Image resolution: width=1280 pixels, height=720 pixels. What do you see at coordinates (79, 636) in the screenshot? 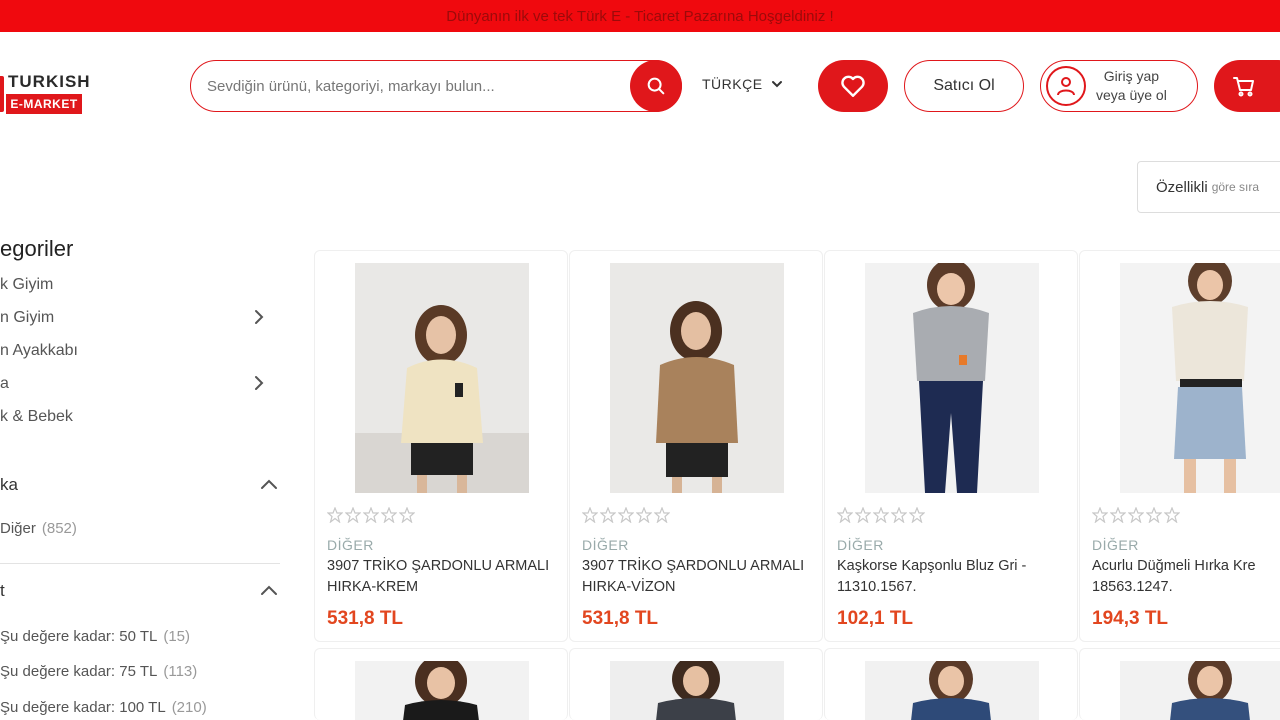
I see `price-filter-label: Şu değere kadar: 50 TL` at bounding box center [79, 636].